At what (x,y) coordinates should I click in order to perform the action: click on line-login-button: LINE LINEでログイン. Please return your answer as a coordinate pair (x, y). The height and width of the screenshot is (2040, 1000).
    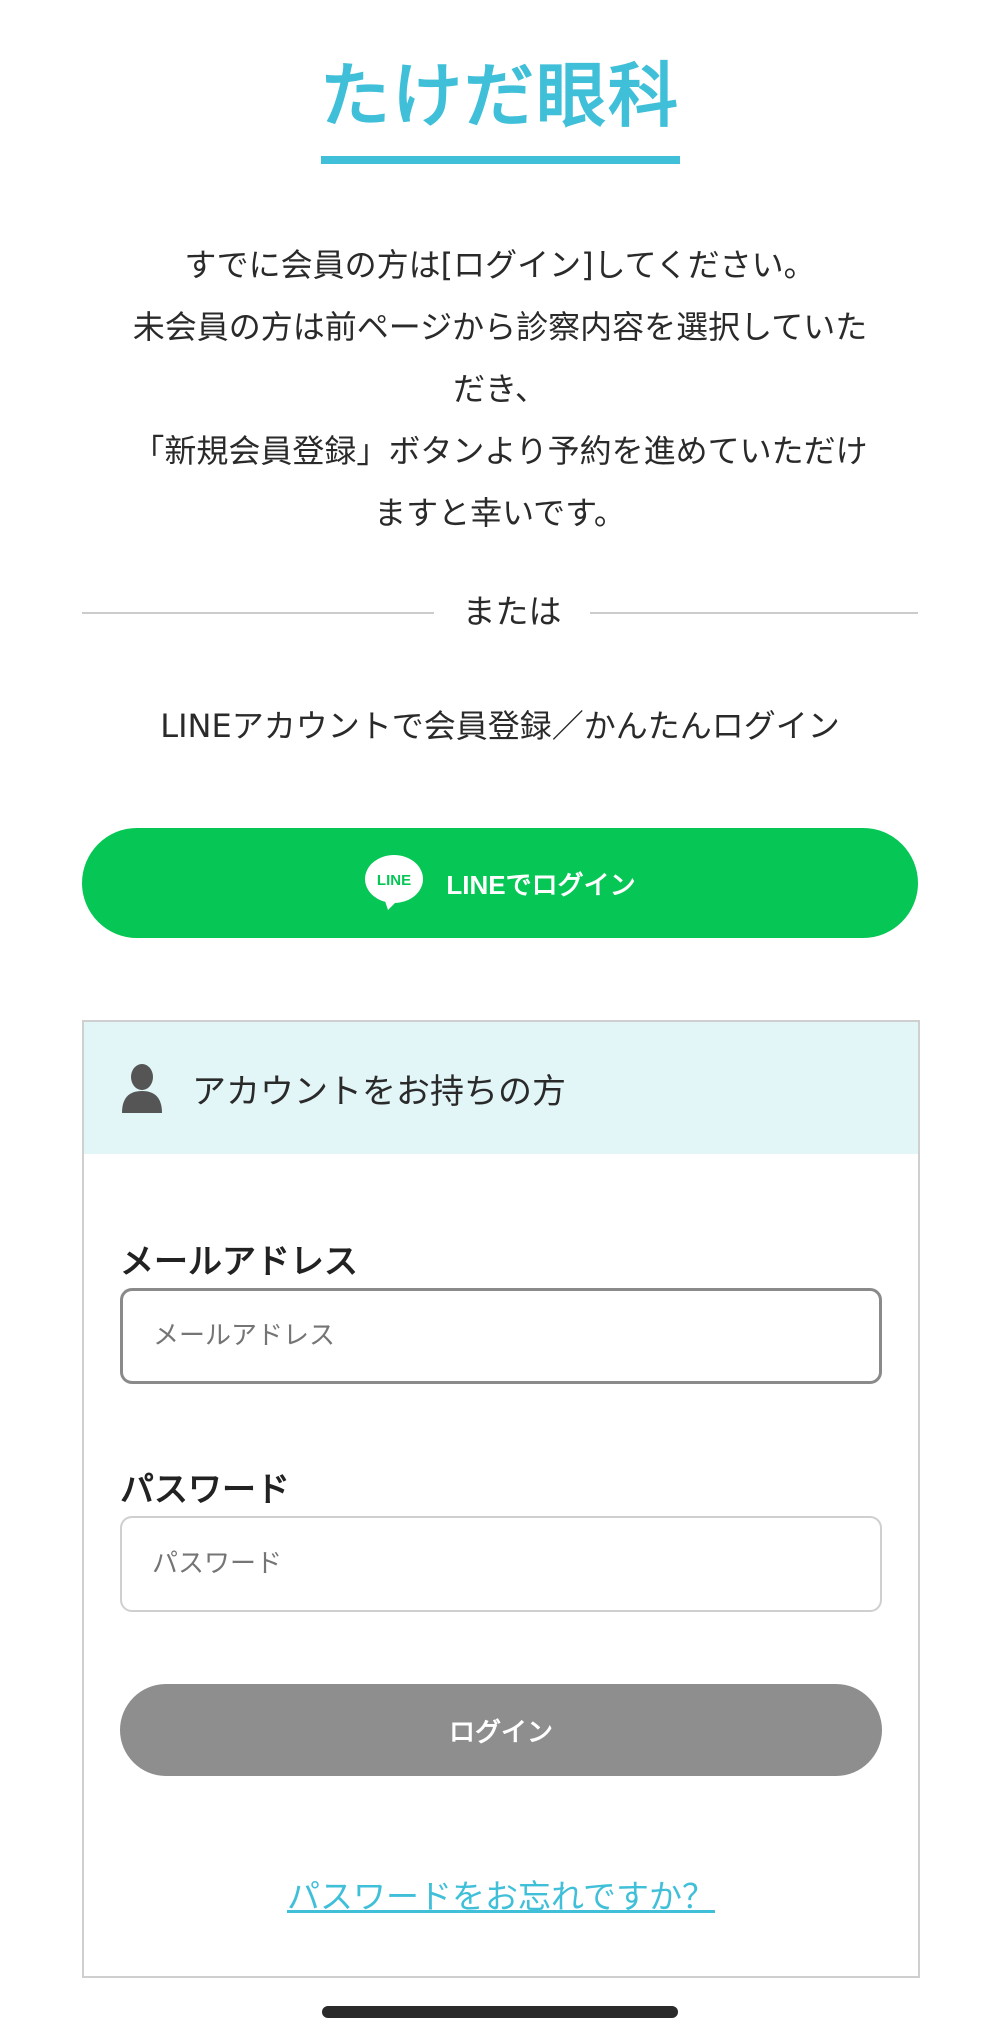
    Looking at the image, I should click on (500, 883).